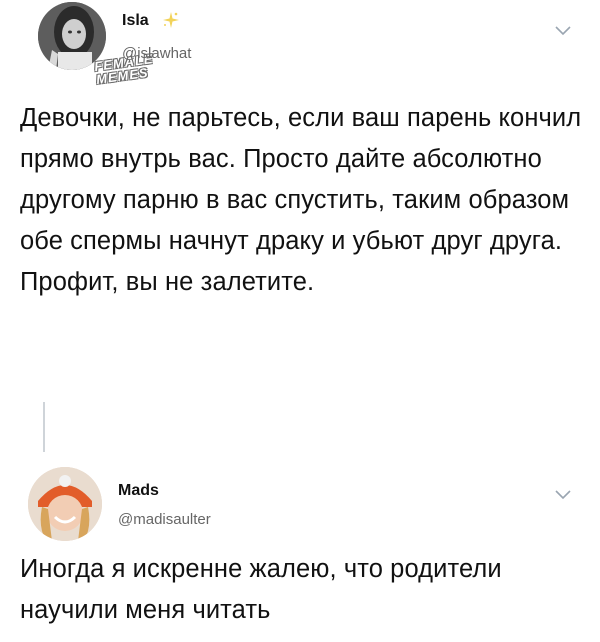 This screenshot has width=600, height=642. What do you see at coordinates (171, 20) in the screenshot?
I see `sparkle-icon` at bounding box center [171, 20].